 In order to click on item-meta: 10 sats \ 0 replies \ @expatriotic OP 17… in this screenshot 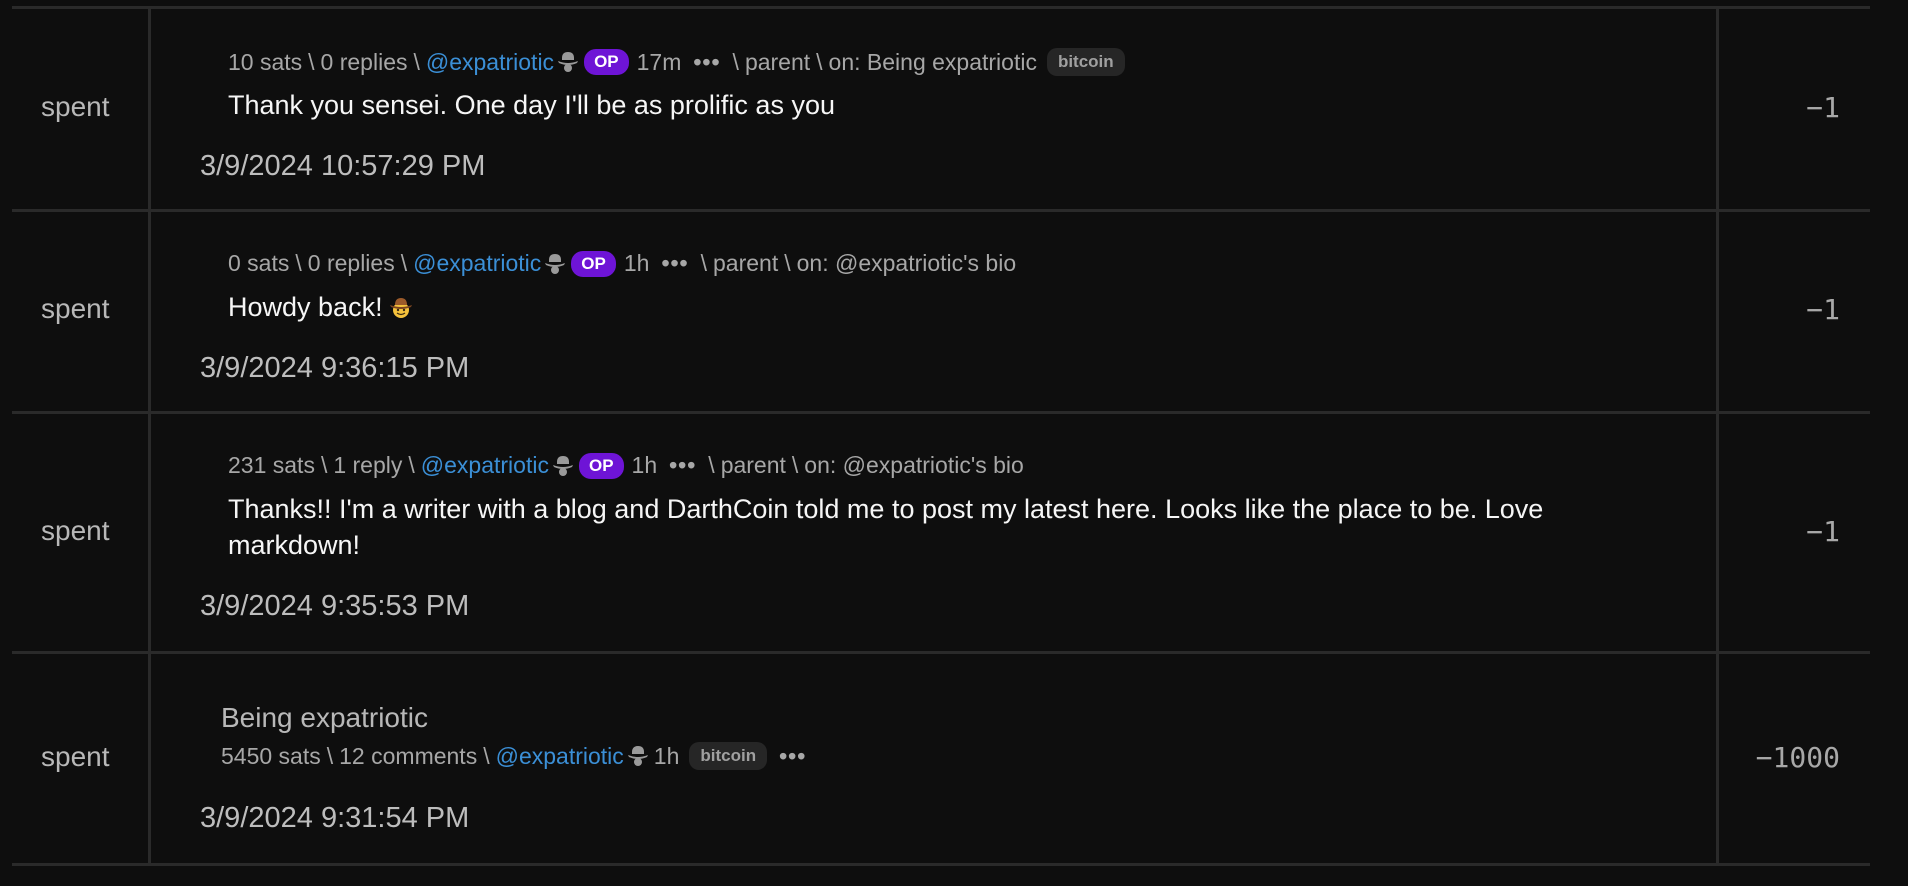, I will do `click(676, 62)`.